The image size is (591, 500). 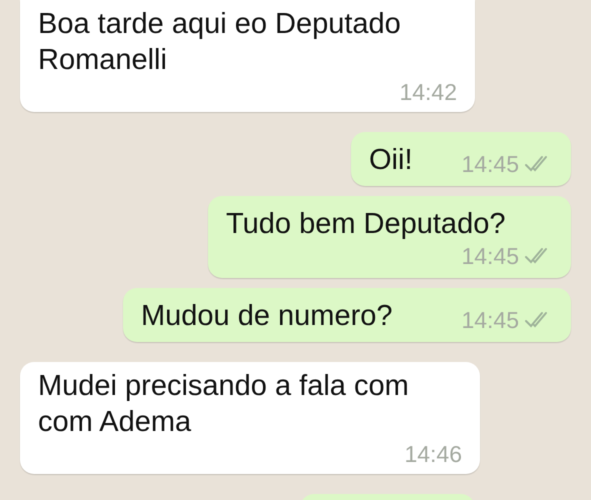 I want to click on message-text: Tudo bem Deputado?, so click(x=366, y=224).